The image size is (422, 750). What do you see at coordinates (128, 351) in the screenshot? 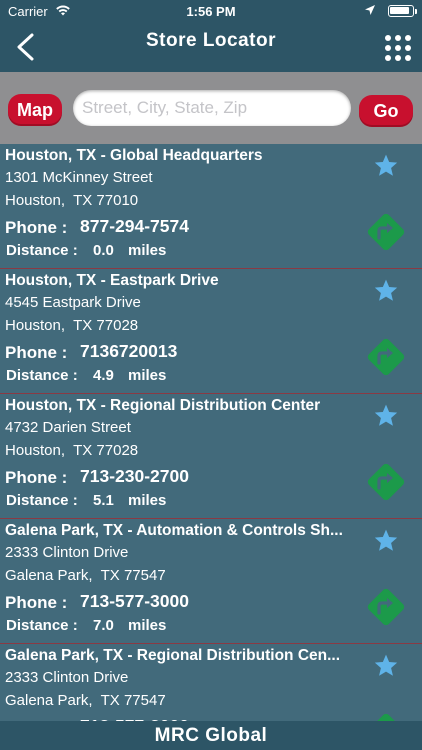
I see `phone-number: 7136720013` at bounding box center [128, 351].